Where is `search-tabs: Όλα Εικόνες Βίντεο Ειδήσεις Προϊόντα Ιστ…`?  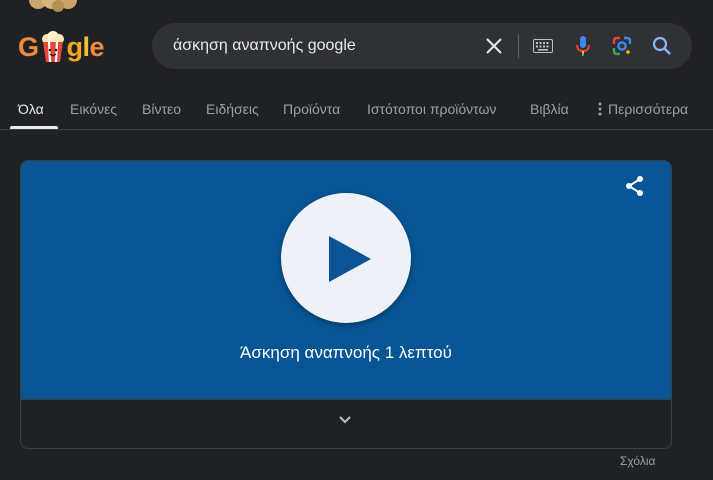 search-tabs: Όλα Εικόνες Βίντεο Ειδήσεις Προϊόντα Ιστ… is located at coordinates (356, 112).